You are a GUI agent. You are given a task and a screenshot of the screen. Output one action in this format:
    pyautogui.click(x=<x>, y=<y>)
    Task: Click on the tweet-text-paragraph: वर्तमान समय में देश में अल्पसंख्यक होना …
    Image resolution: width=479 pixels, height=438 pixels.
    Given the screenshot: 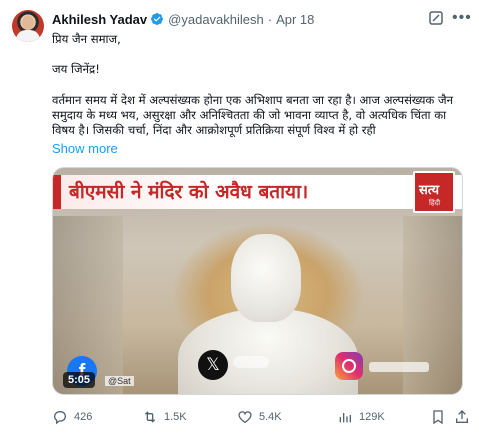 What is the action you would take?
    pyautogui.click(x=253, y=115)
    